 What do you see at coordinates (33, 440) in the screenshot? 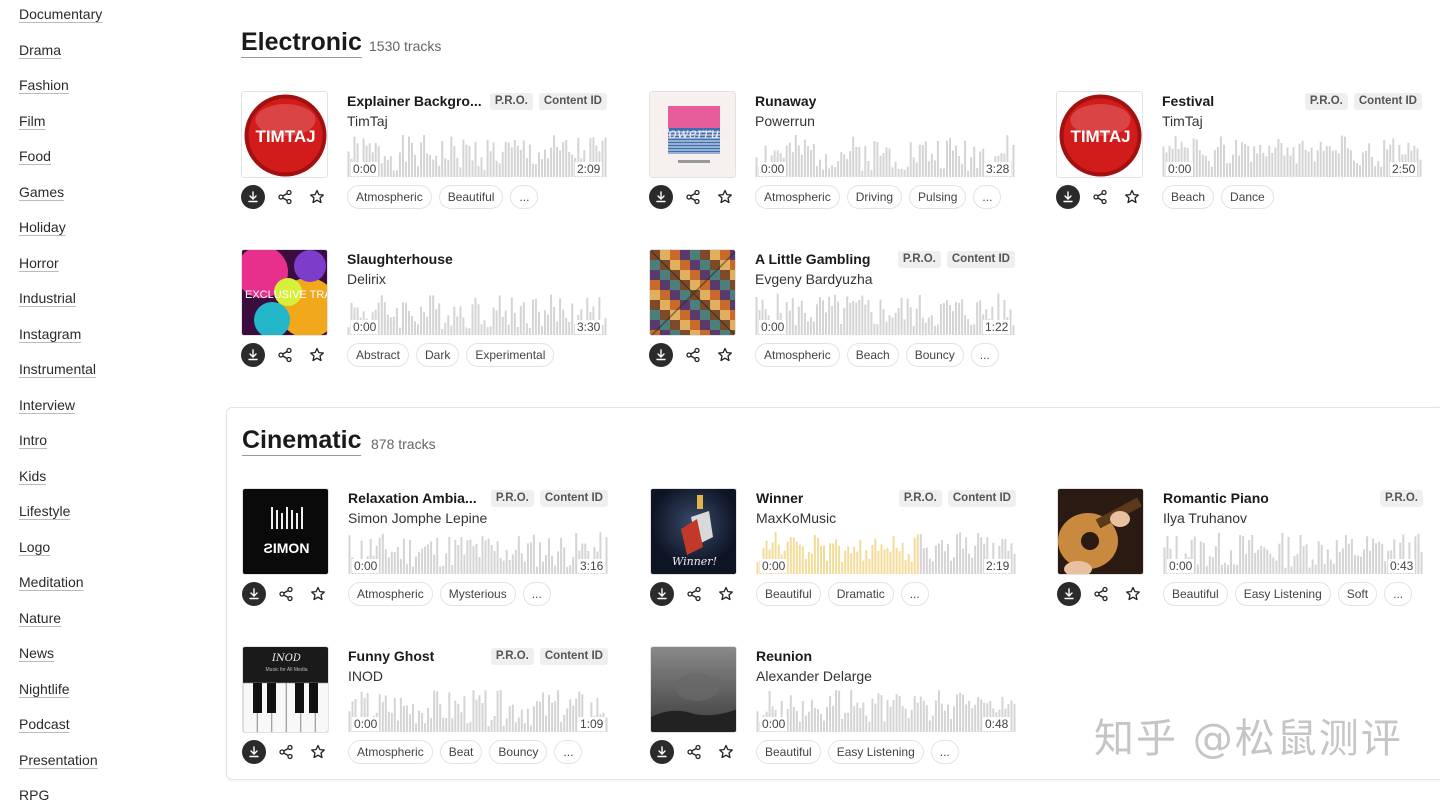
I see `sidebar-item-intro: Intro` at bounding box center [33, 440].